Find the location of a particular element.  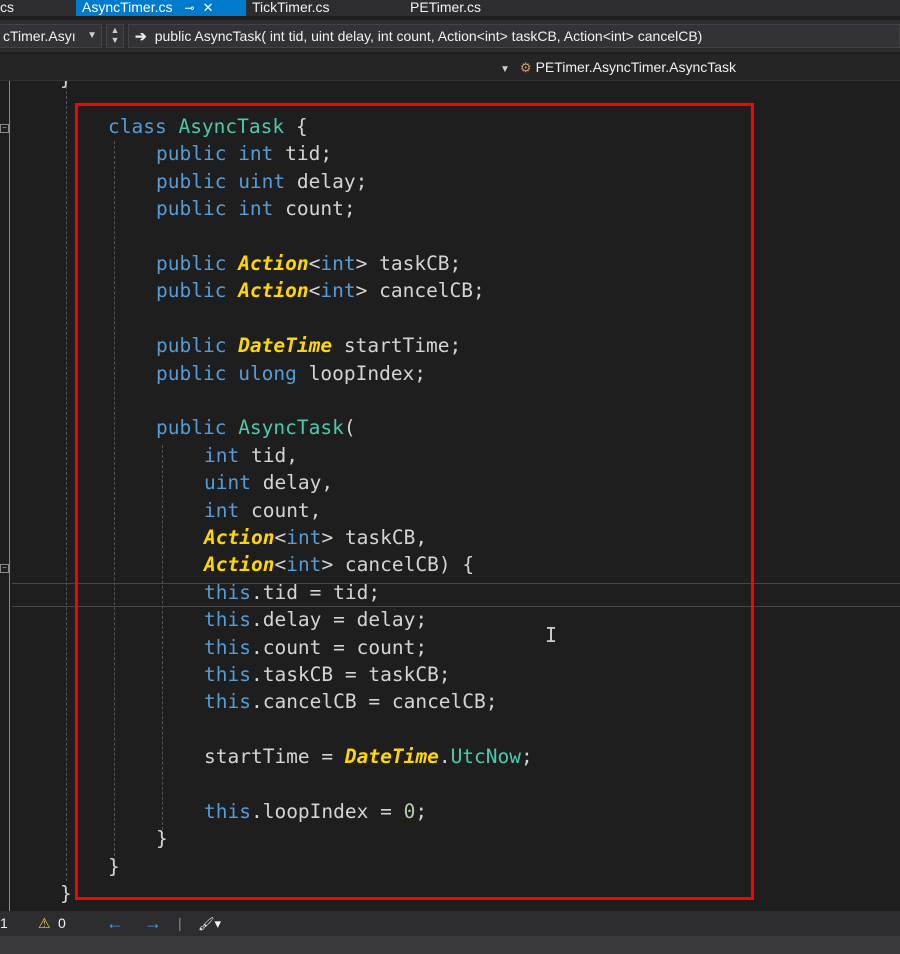

scope-dropdown: ▼ ⚙ PETimer.AsyncTimer.AsyncTask is located at coordinates (618, 67).